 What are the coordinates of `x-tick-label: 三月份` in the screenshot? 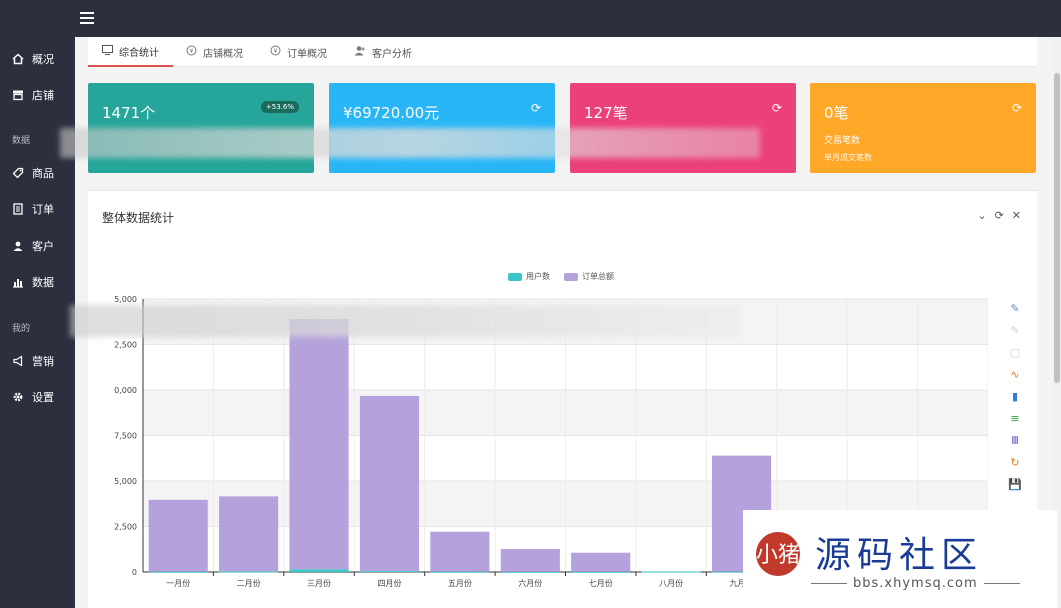 It's located at (319, 583).